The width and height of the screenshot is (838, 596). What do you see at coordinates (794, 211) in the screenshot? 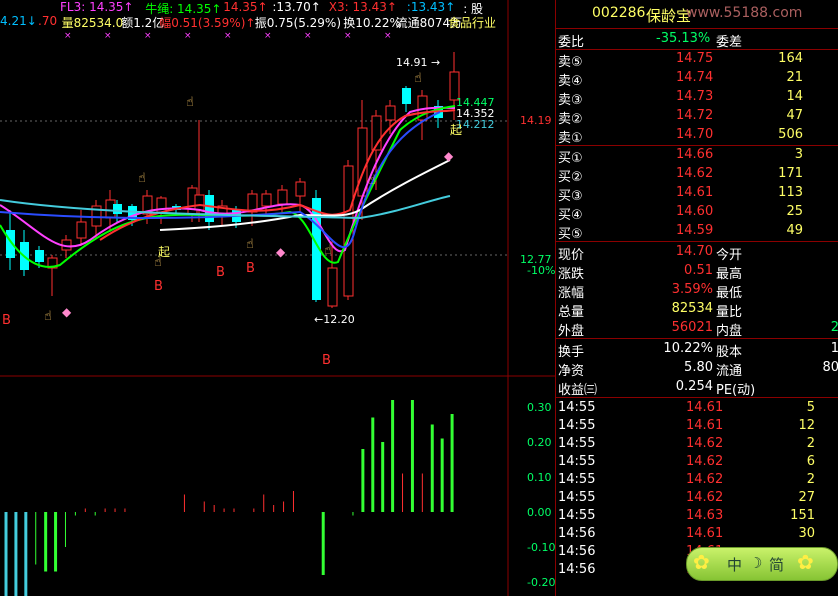
I see `order-volume: 25` at bounding box center [794, 211].